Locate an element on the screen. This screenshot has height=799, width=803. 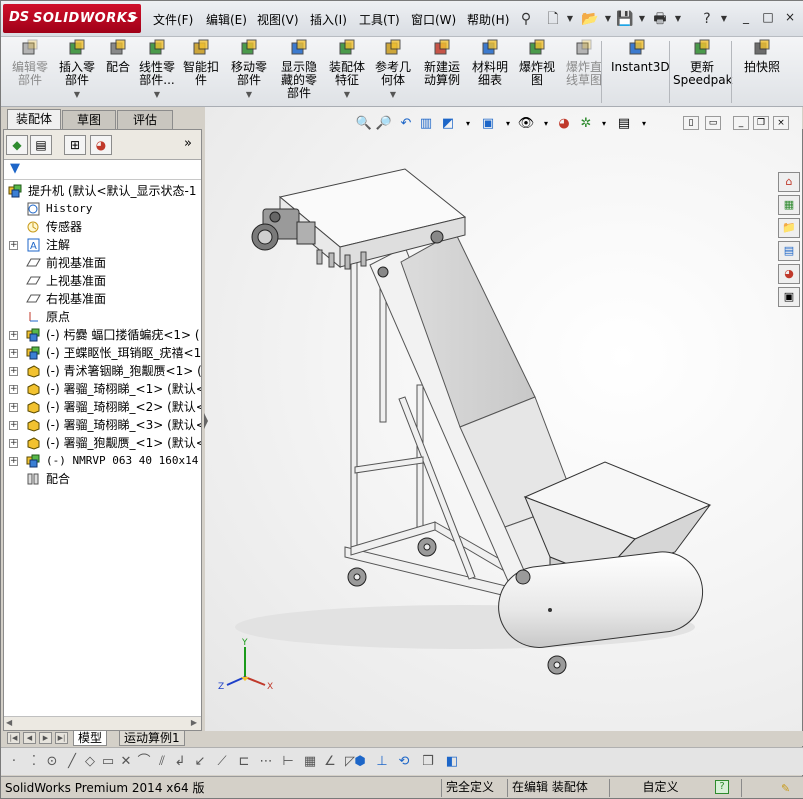
menu-edit: 编辑(E) is located at coordinates (226, 19).